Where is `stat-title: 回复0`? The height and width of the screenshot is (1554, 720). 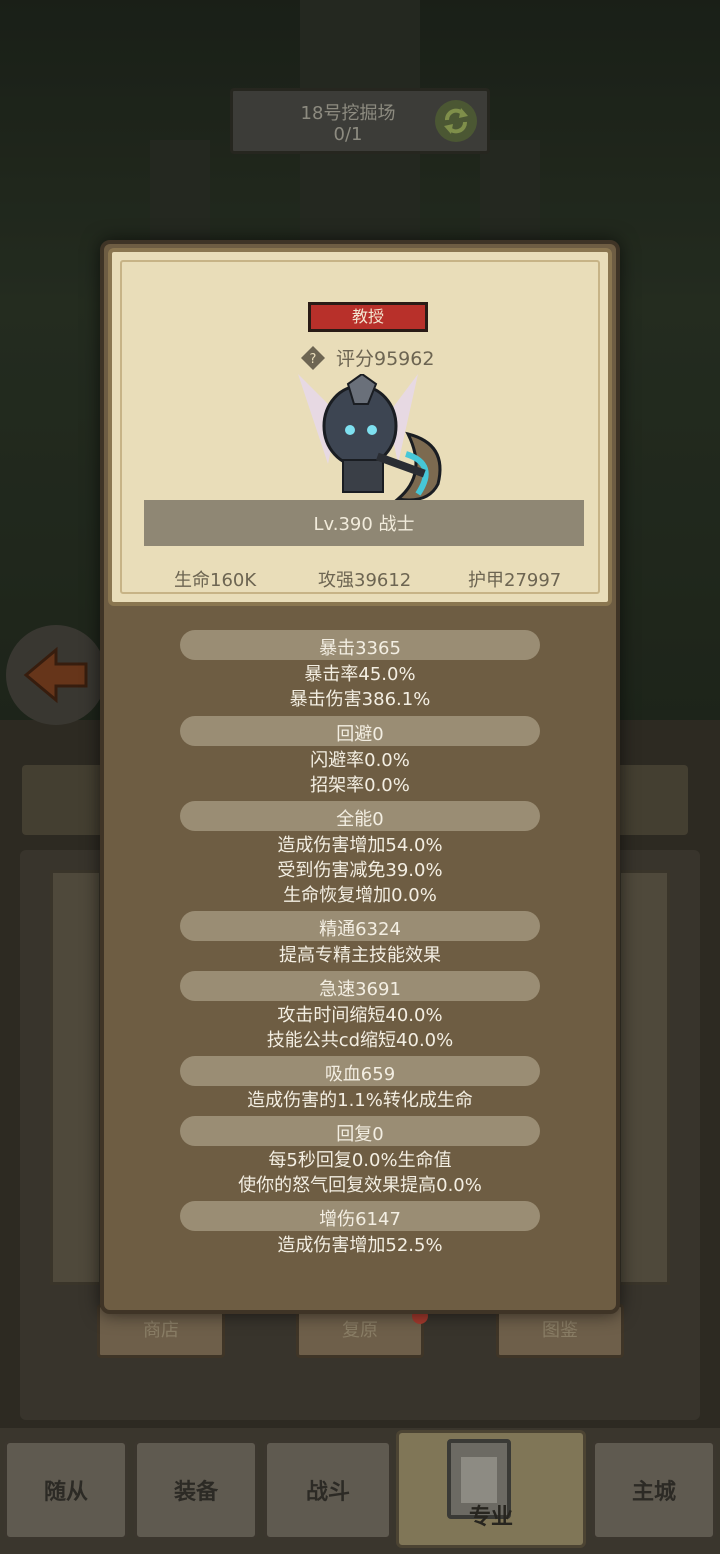 stat-title: 回复0 is located at coordinates (360, 1134).